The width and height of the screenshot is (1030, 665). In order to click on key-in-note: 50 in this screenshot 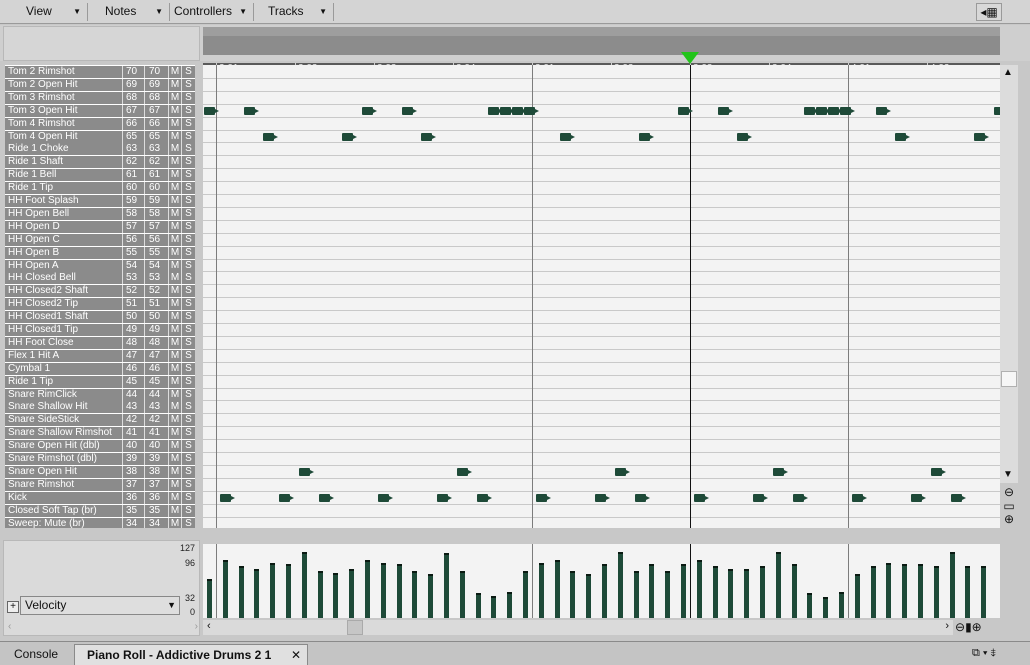, I will do `click(132, 317)`.